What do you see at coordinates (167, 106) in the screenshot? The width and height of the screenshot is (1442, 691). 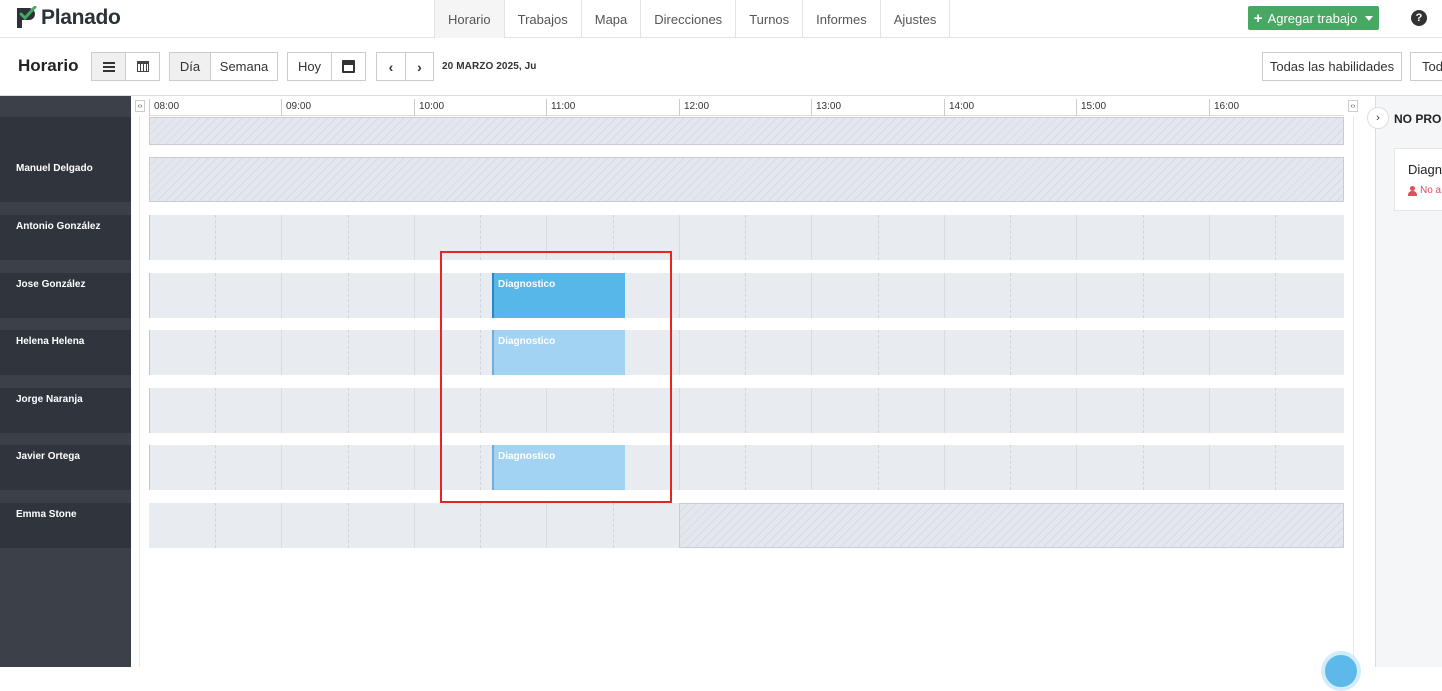 I see `hour-label: 08:00` at bounding box center [167, 106].